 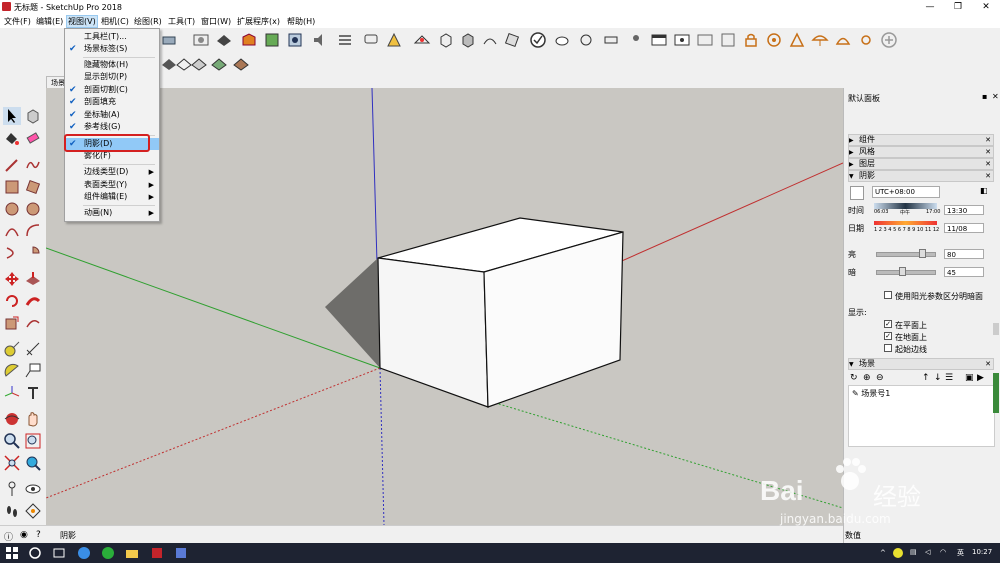 I want to click on push-pull-icon, so click(x=33, y=279).